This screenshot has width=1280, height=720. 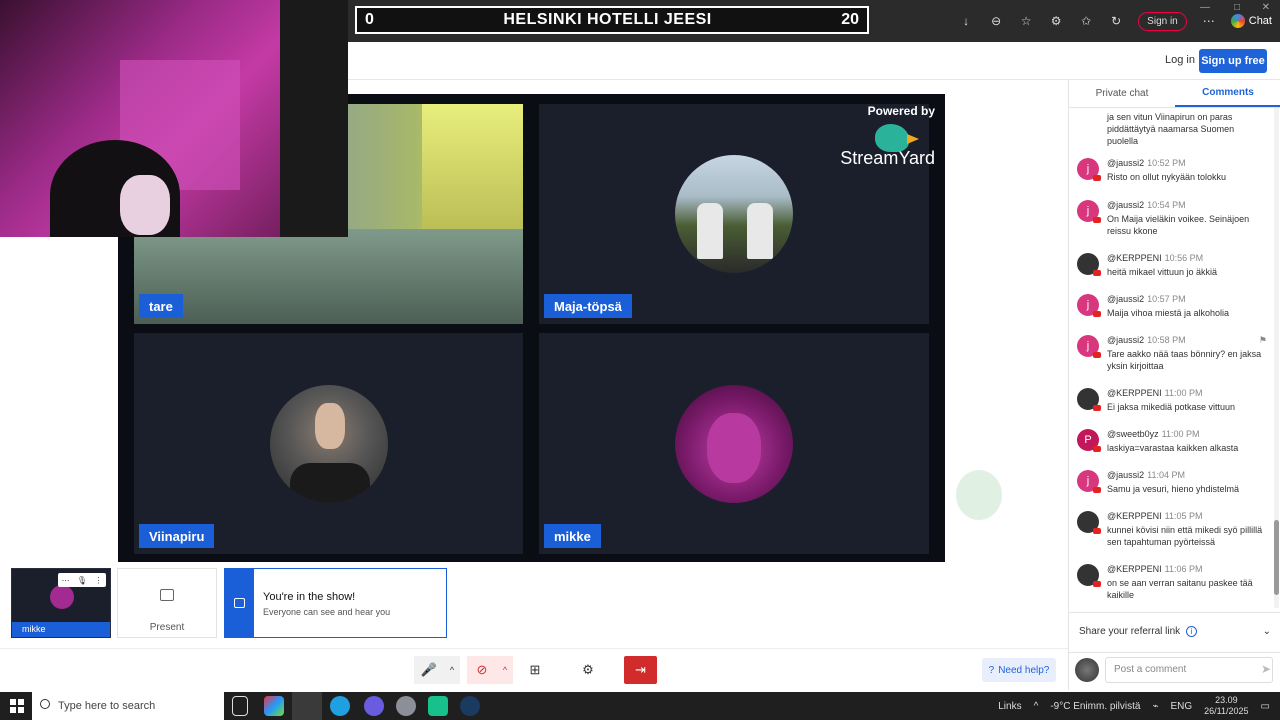 What do you see at coordinates (966, 21) in the screenshot?
I see `download-icon: ↓` at bounding box center [966, 21].